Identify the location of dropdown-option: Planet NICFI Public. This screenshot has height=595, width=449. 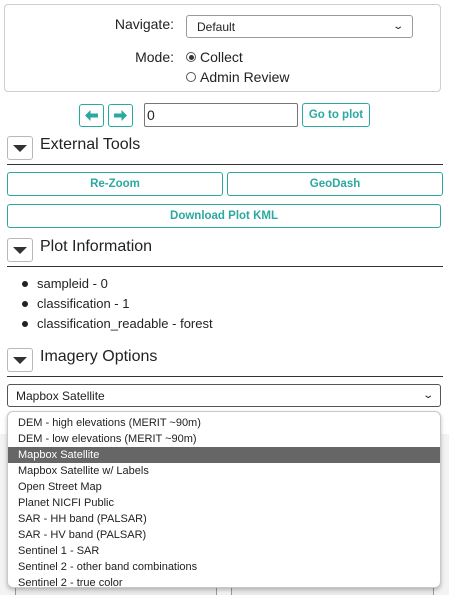
(224, 503).